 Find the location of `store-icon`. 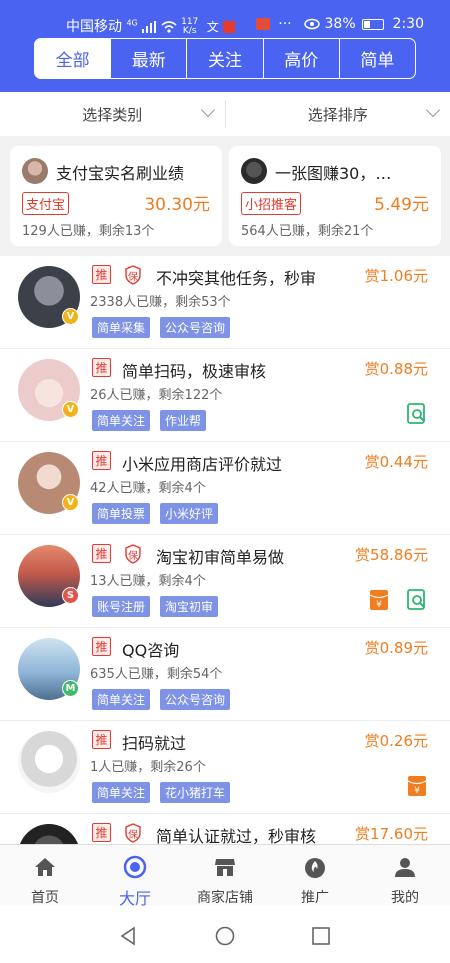

store-icon is located at coordinates (225, 867).